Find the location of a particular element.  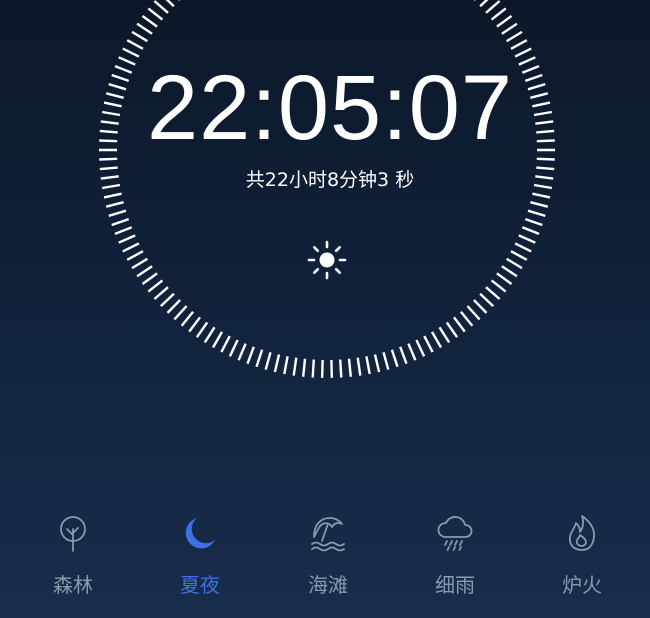

sleep-duration: 共22小时8分钟3 秒 is located at coordinates (330, 180).